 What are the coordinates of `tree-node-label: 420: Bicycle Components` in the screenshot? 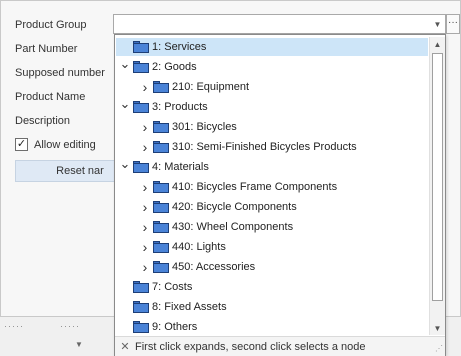 It's located at (234, 207).